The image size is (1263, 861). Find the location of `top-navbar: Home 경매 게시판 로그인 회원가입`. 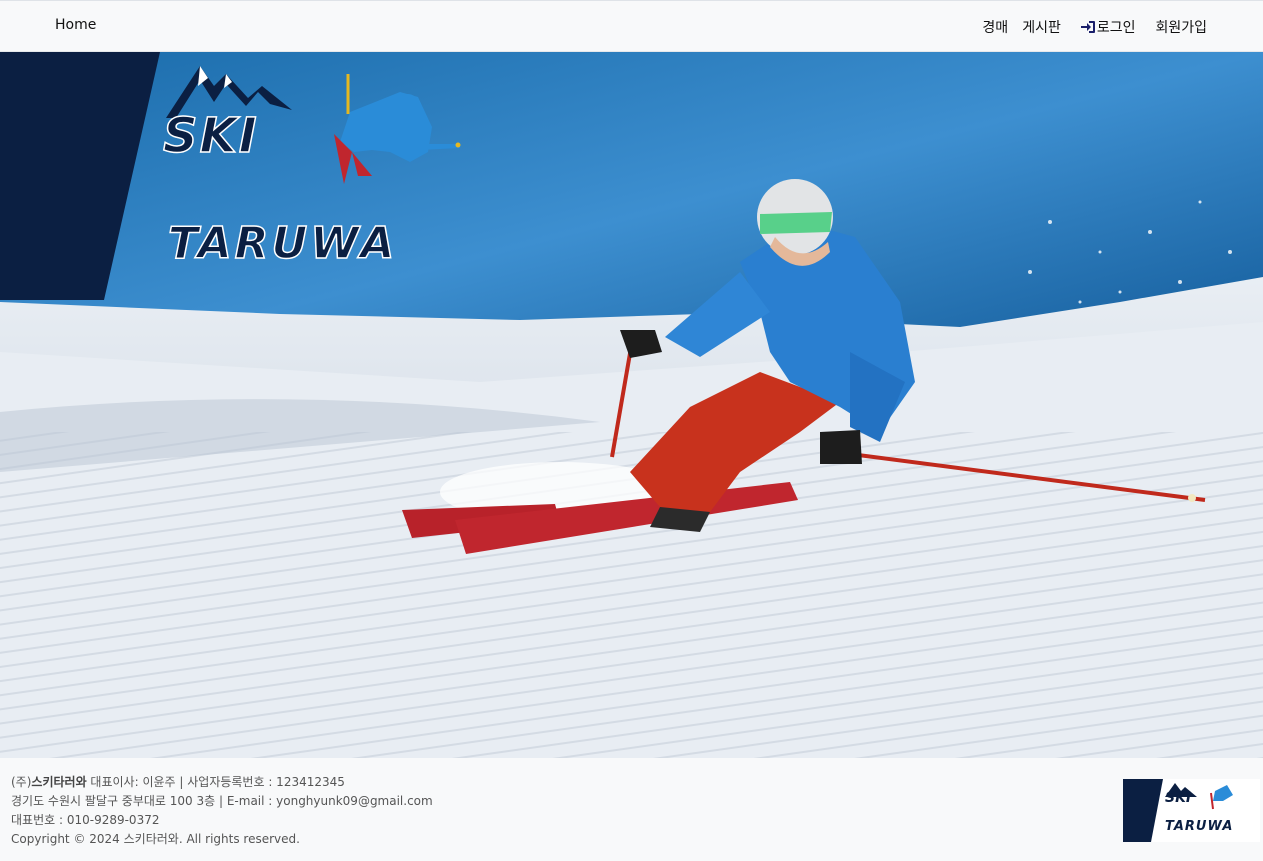

top-navbar: Home 경매 게시판 로그인 회원가입 is located at coordinates (631, 26).